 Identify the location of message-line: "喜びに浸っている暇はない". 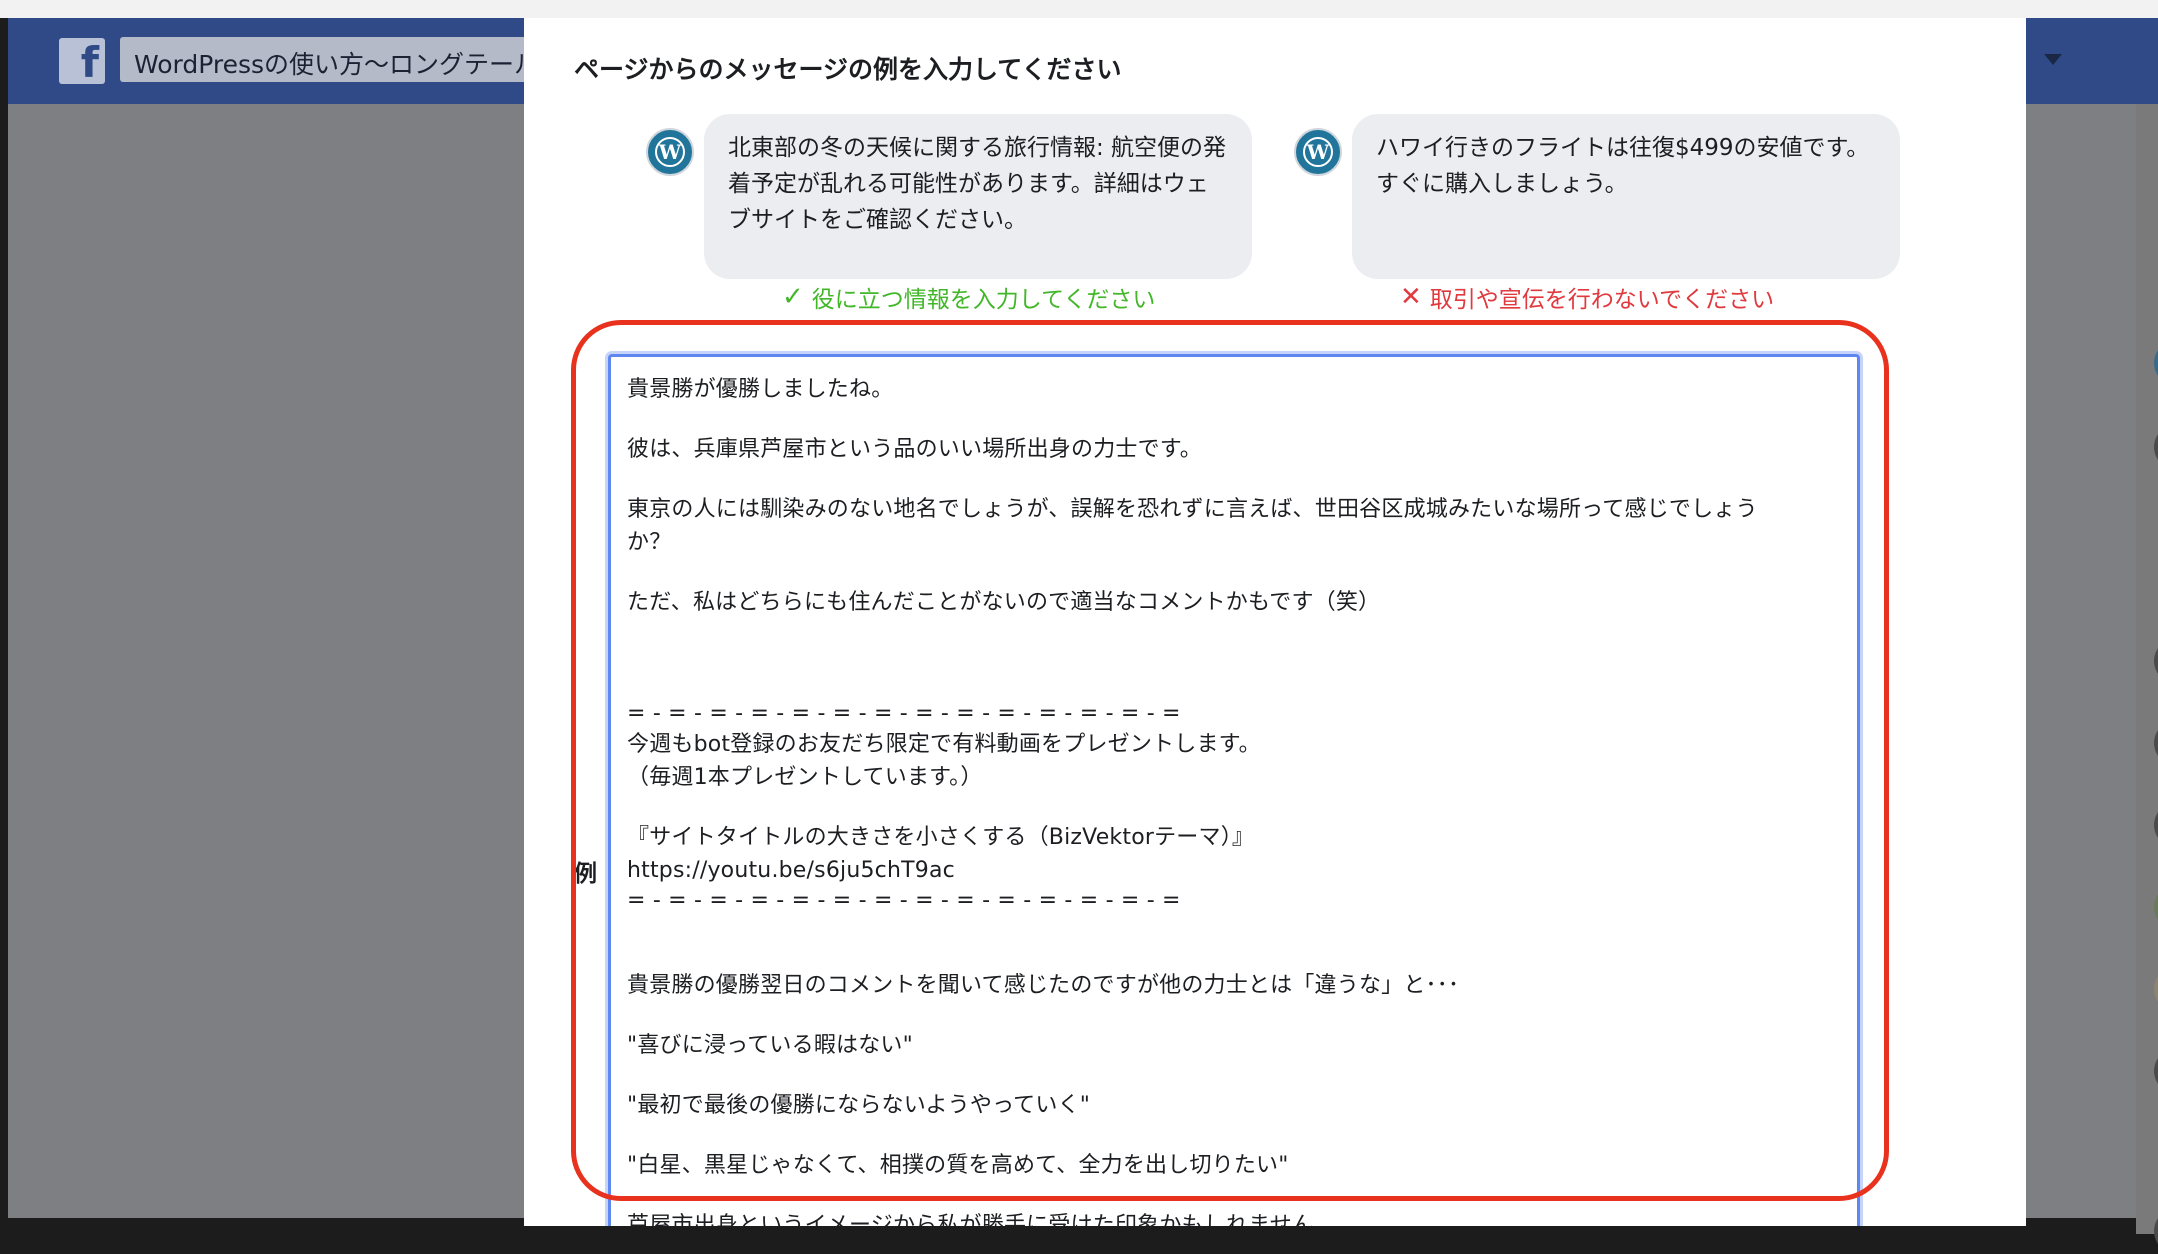
(770, 1045).